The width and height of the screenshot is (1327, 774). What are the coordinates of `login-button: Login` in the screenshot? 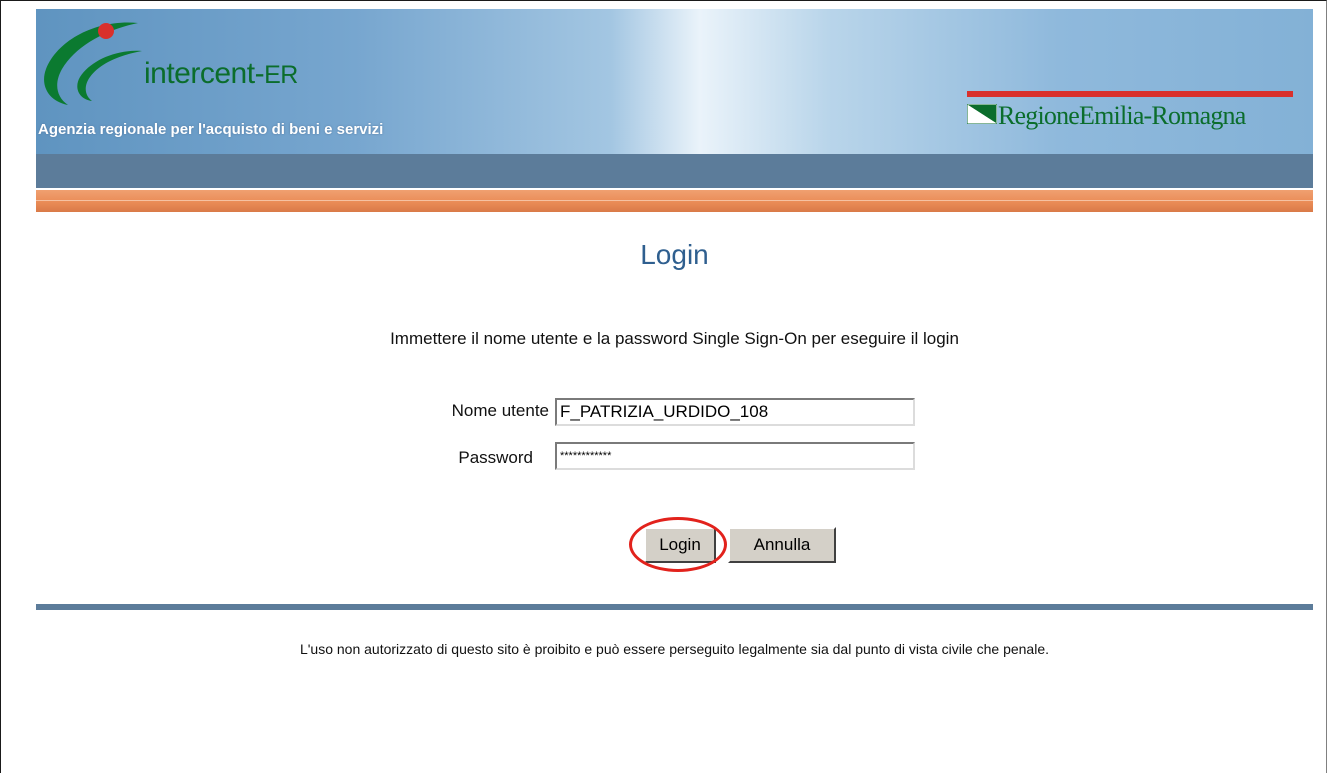 It's located at (680, 545).